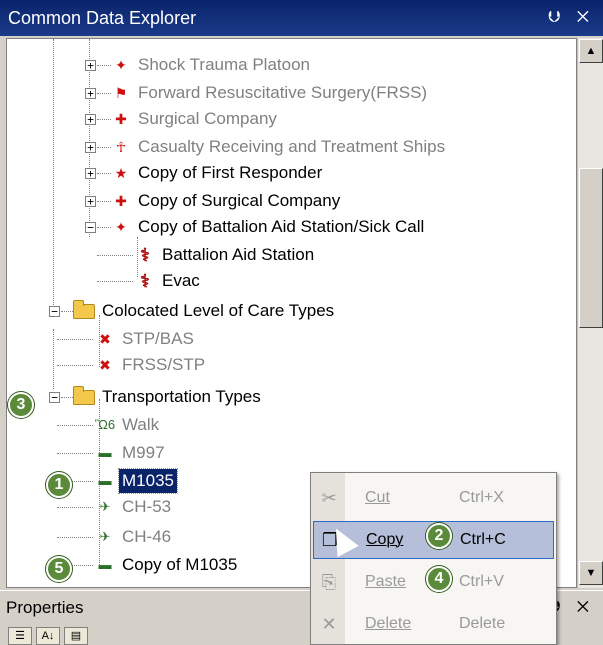 Image resolution: width=603 pixels, height=645 pixels. I want to click on property-pages-icon: ▤, so click(76, 636).